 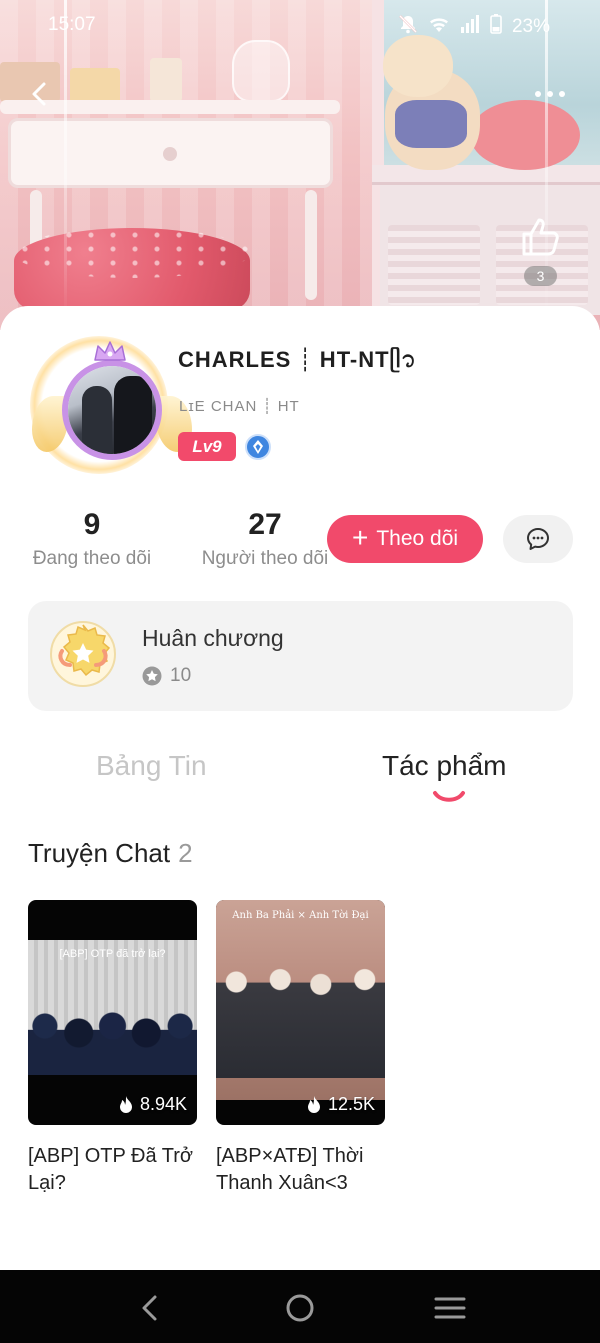 I want to click on following-stat: 9 Đang theo dõi, so click(x=92, y=539).